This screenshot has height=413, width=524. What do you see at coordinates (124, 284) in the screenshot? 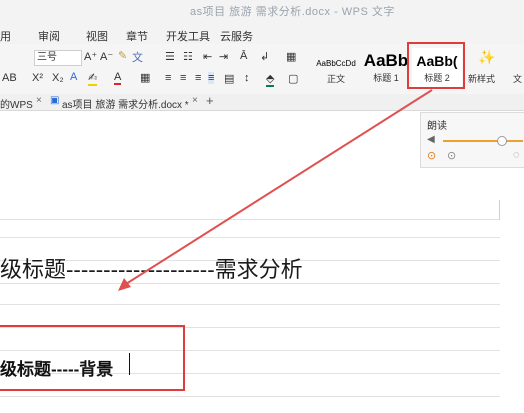
I see `annotation-arrowhead` at bounding box center [124, 284].